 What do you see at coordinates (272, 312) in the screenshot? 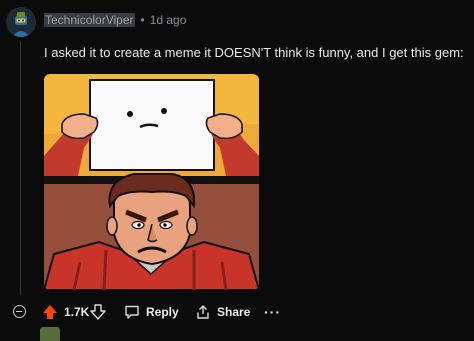
I see `more-options-icon: ···` at bounding box center [272, 312].